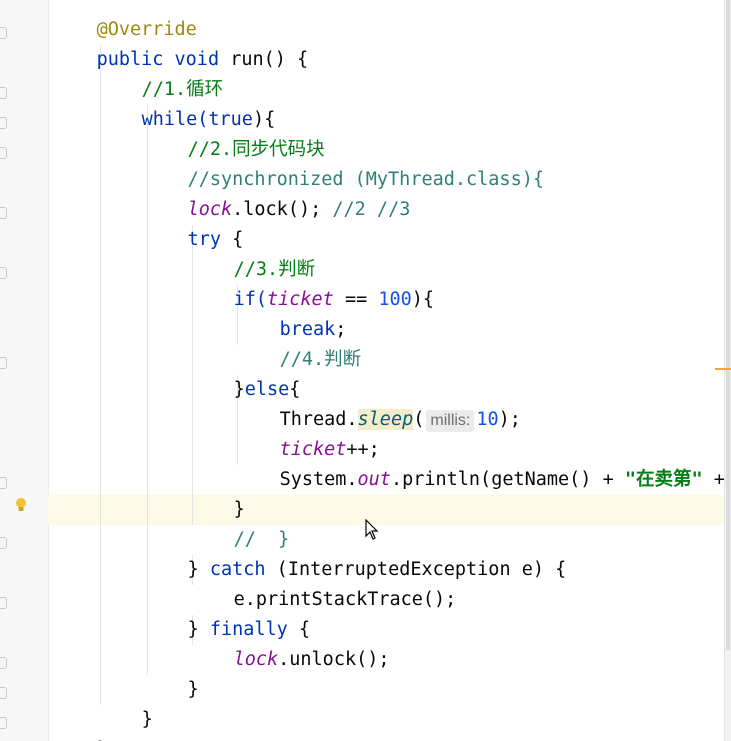 Image resolution: width=731 pixels, height=741 pixels. I want to click on code-line-catch: } catch (InterruptedException e) {, so click(355, 552).